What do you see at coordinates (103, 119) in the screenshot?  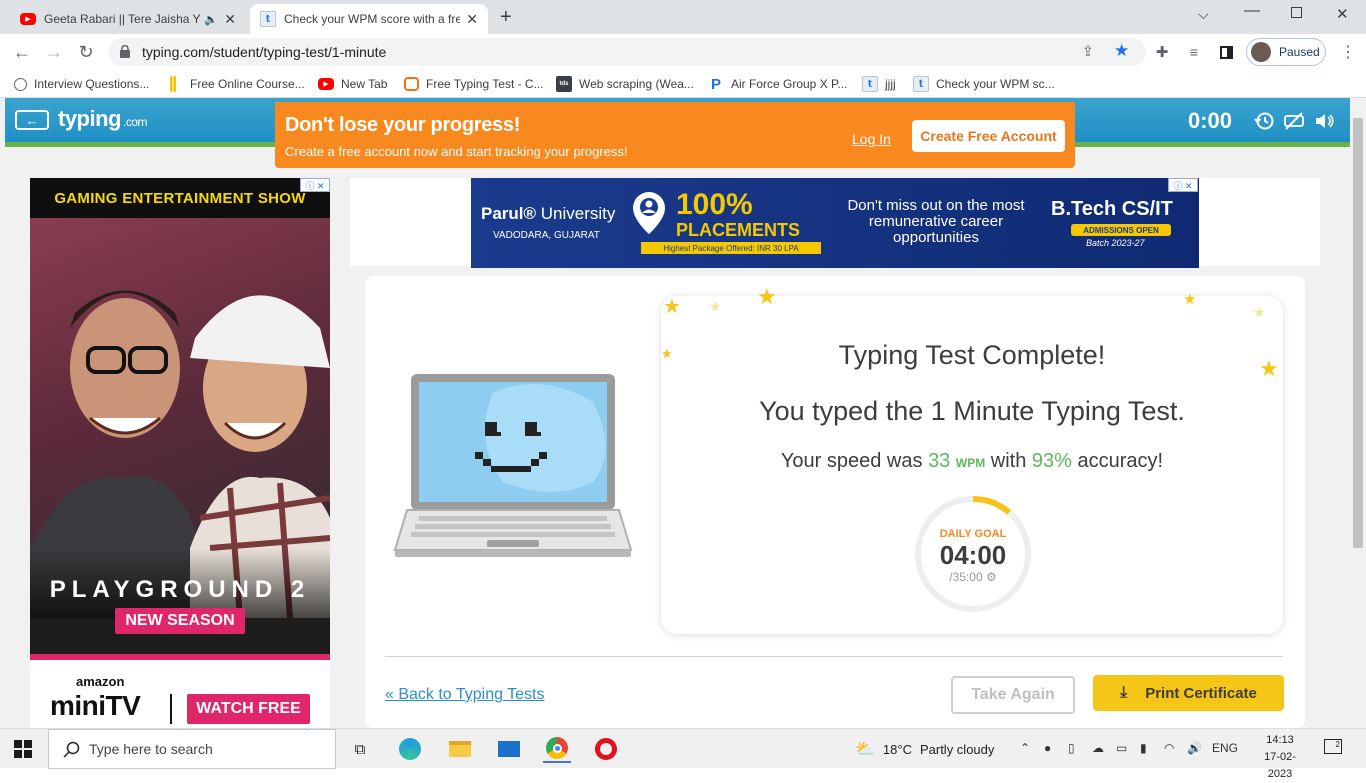 I see `site-logo: typing .com` at bounding box center [103, 119].